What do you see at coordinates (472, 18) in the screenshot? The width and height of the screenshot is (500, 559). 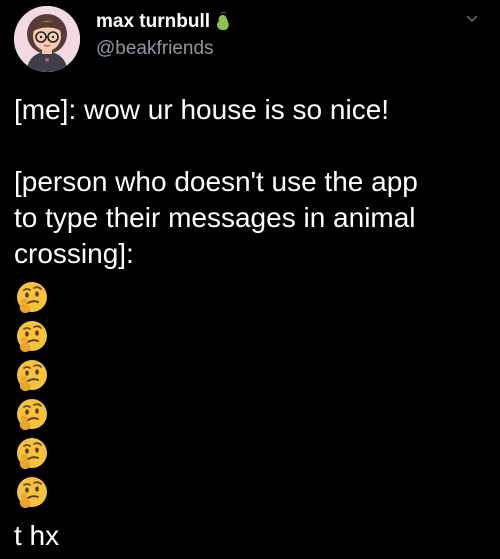 I see `chevron-down-icon` at bounding box center [472, 18].